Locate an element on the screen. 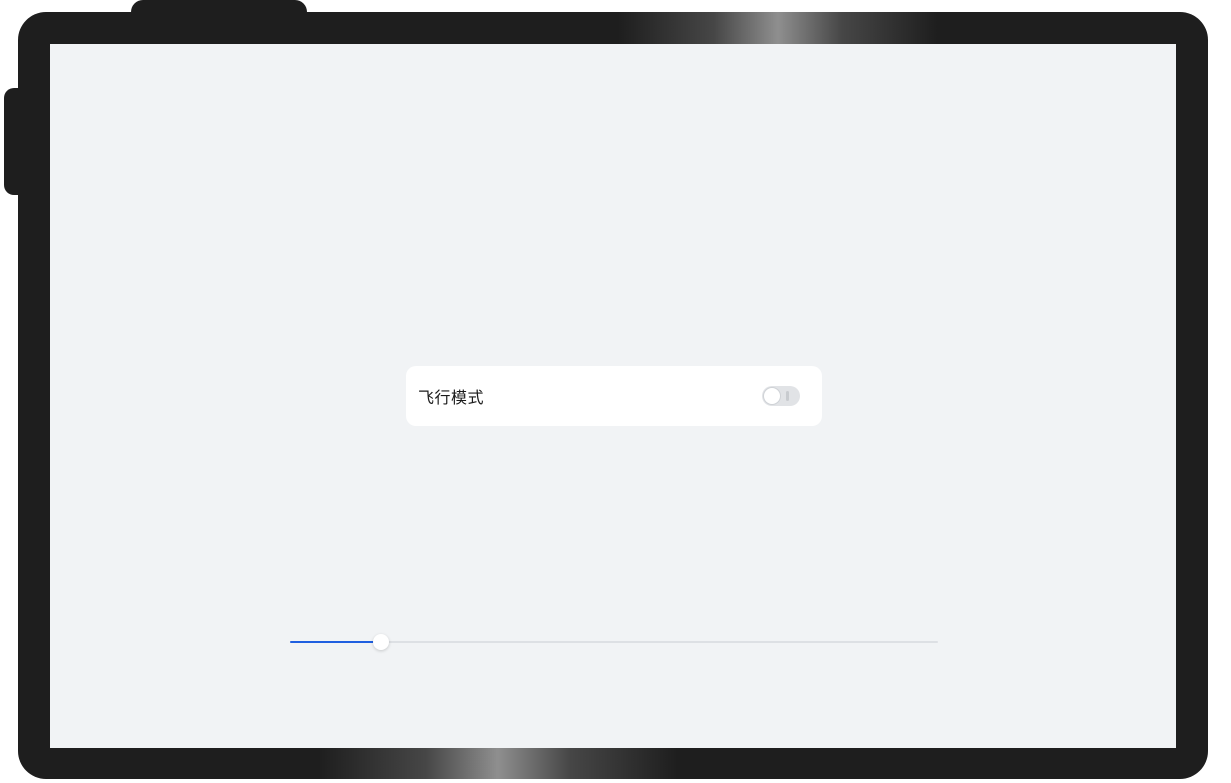  frame-glare-bottom is located at coordinates (498, 763).